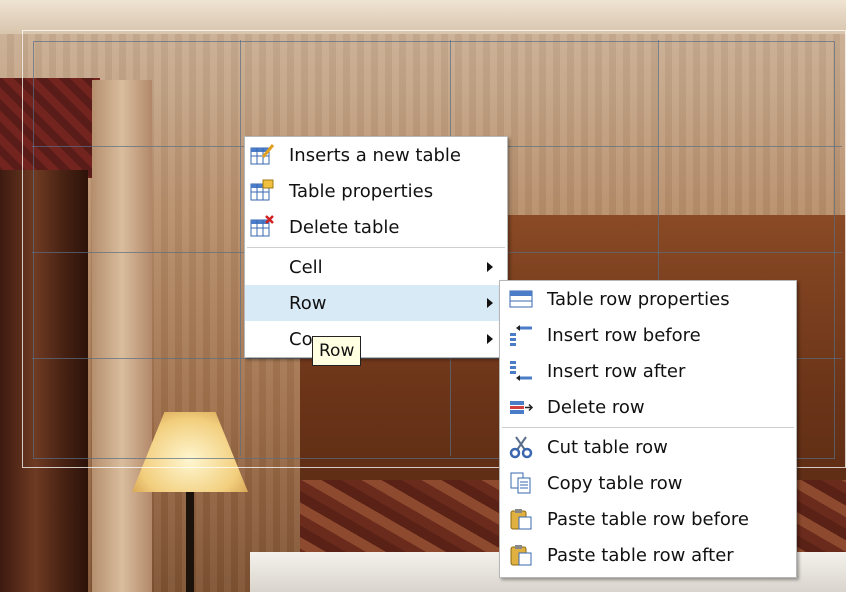 The width and height of the screenshot is (846, 592). I want to click on submenu-item-paste-row-before: Paste table row before, so click(648, 519).